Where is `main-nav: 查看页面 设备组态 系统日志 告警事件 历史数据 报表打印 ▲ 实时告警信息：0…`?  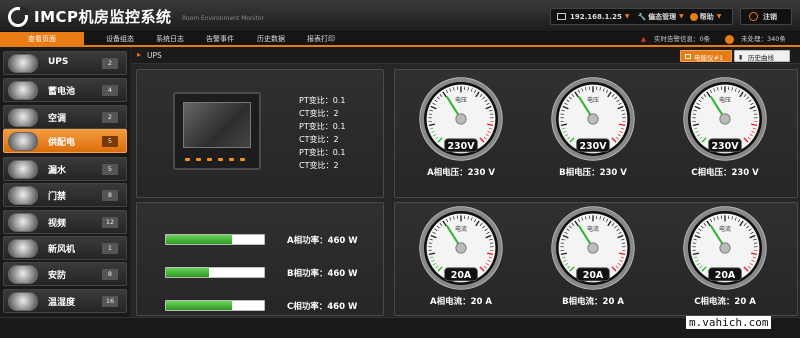
main-nav: 查看页面 设备组态 系统日志 告警事件 历史数据 报表打印 ▲ 实时告警信息：0… is located at coordinates (400, 39).